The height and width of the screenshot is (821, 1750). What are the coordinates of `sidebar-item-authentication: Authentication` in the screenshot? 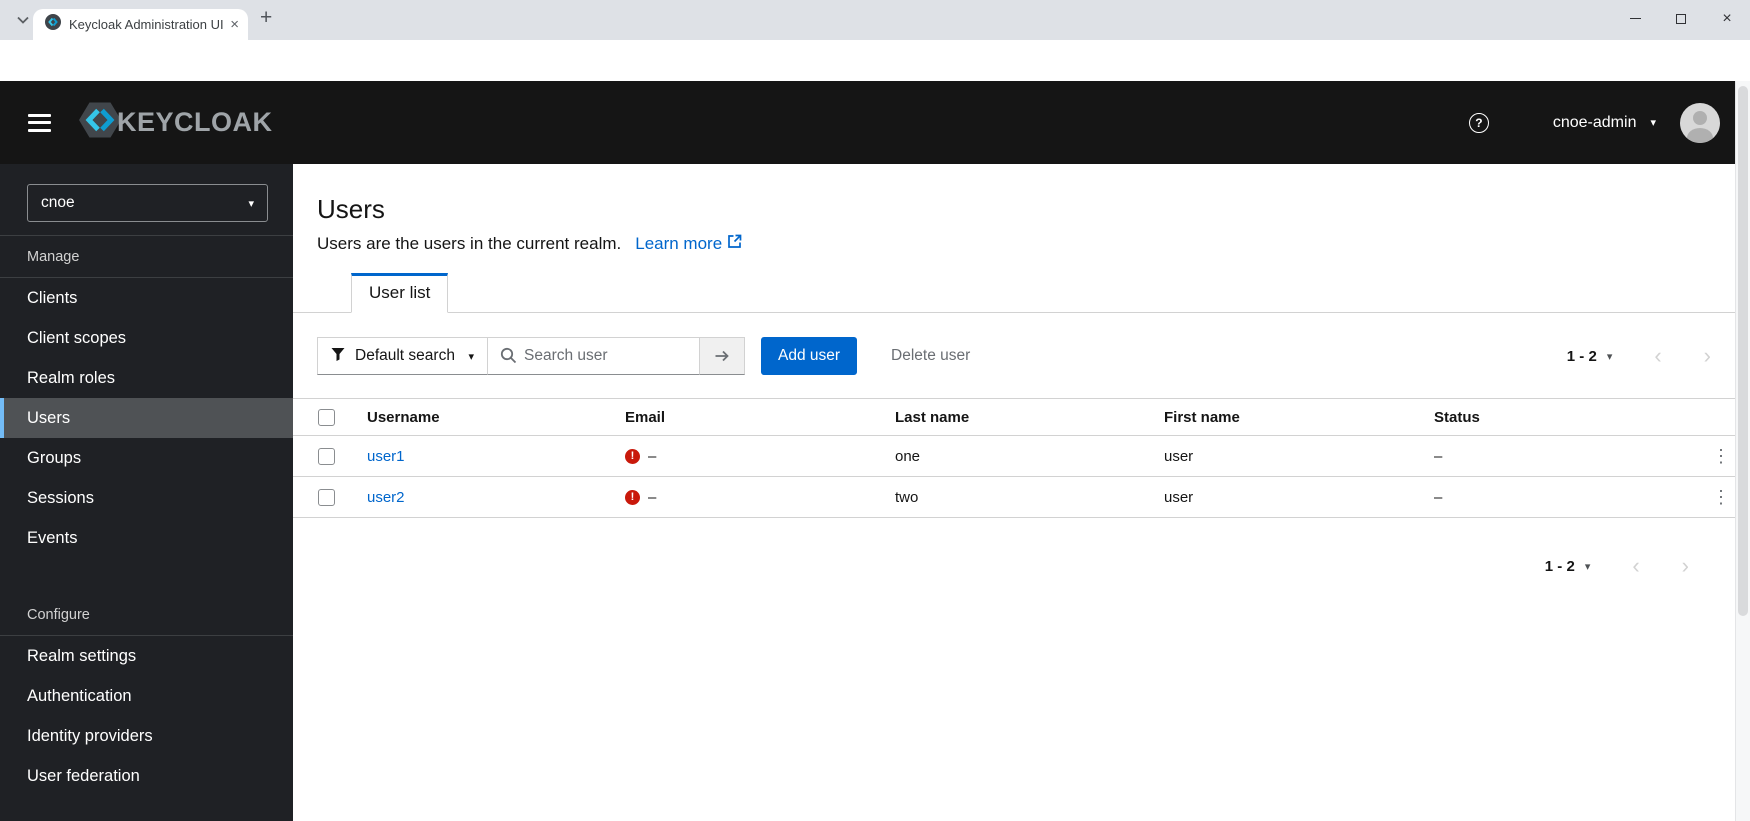 It's located at (146, 696).